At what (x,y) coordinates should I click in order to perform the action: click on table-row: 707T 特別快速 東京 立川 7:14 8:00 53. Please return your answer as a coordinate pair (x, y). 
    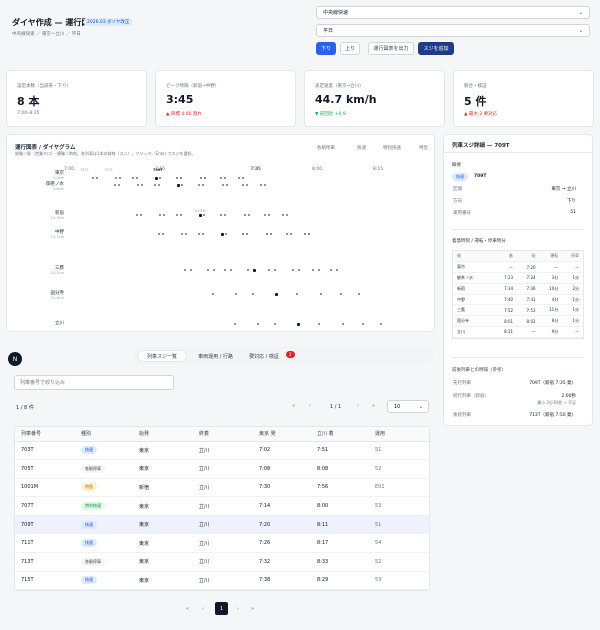
    Looking at the image, I should click on (222, 506).